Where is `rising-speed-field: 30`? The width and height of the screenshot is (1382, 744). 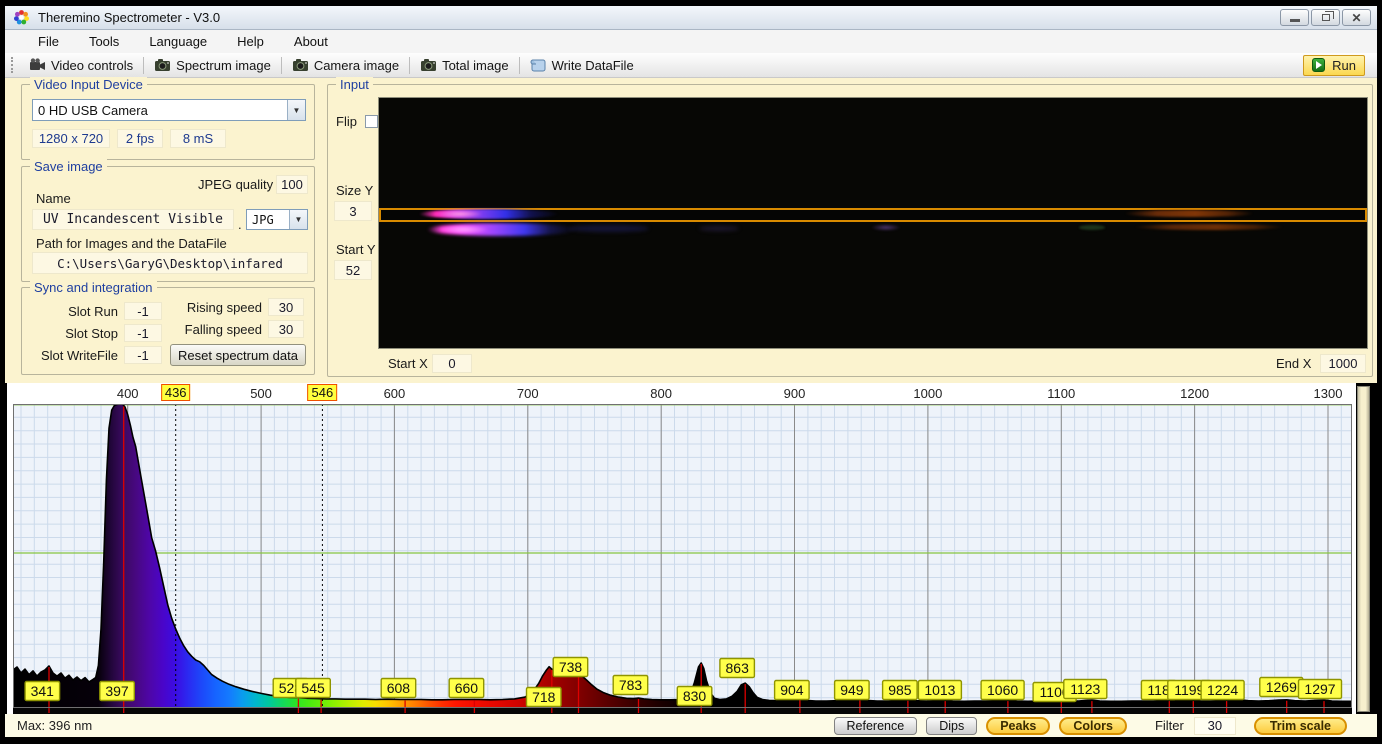 rising-speed-field: 30 is located at coordinates (286, 307).